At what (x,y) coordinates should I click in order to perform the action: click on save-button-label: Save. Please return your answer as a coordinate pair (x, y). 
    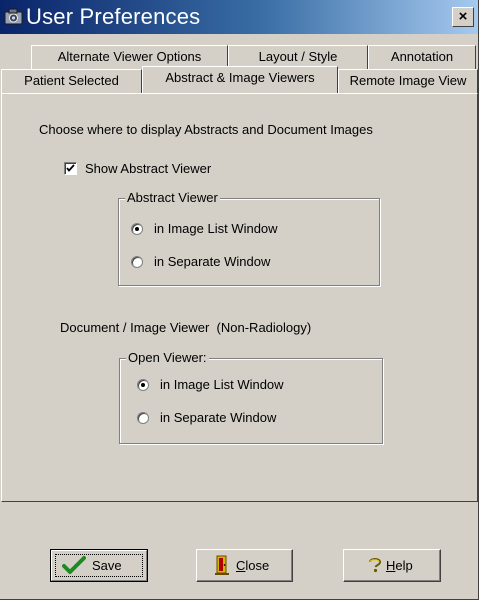
    Looking at the image, I should click on (107, 565).